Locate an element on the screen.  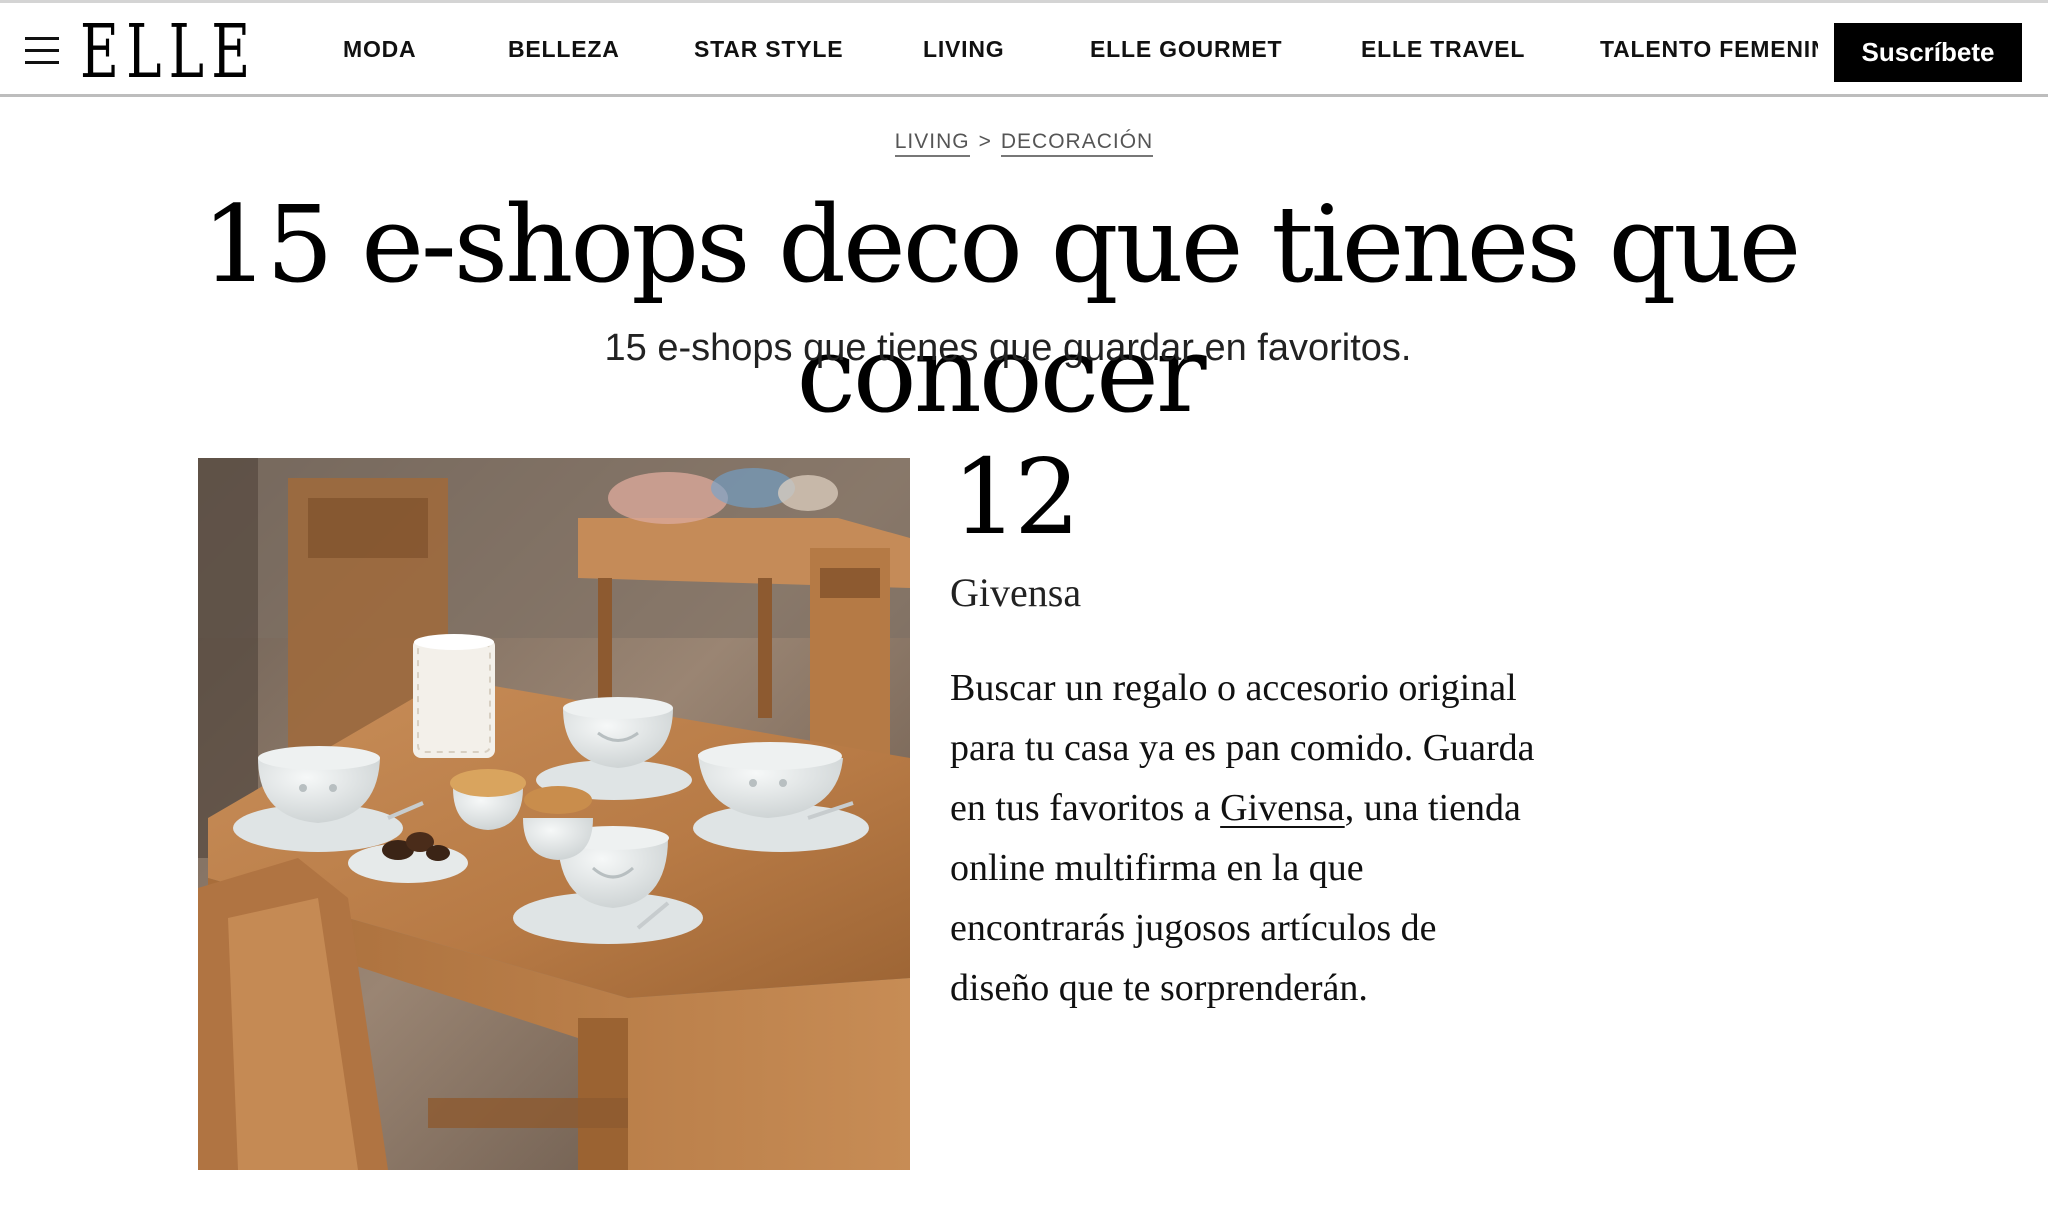
nav-item-talento-femenino: TALENTO FEMENINO is located at coordinates (1709, 49).